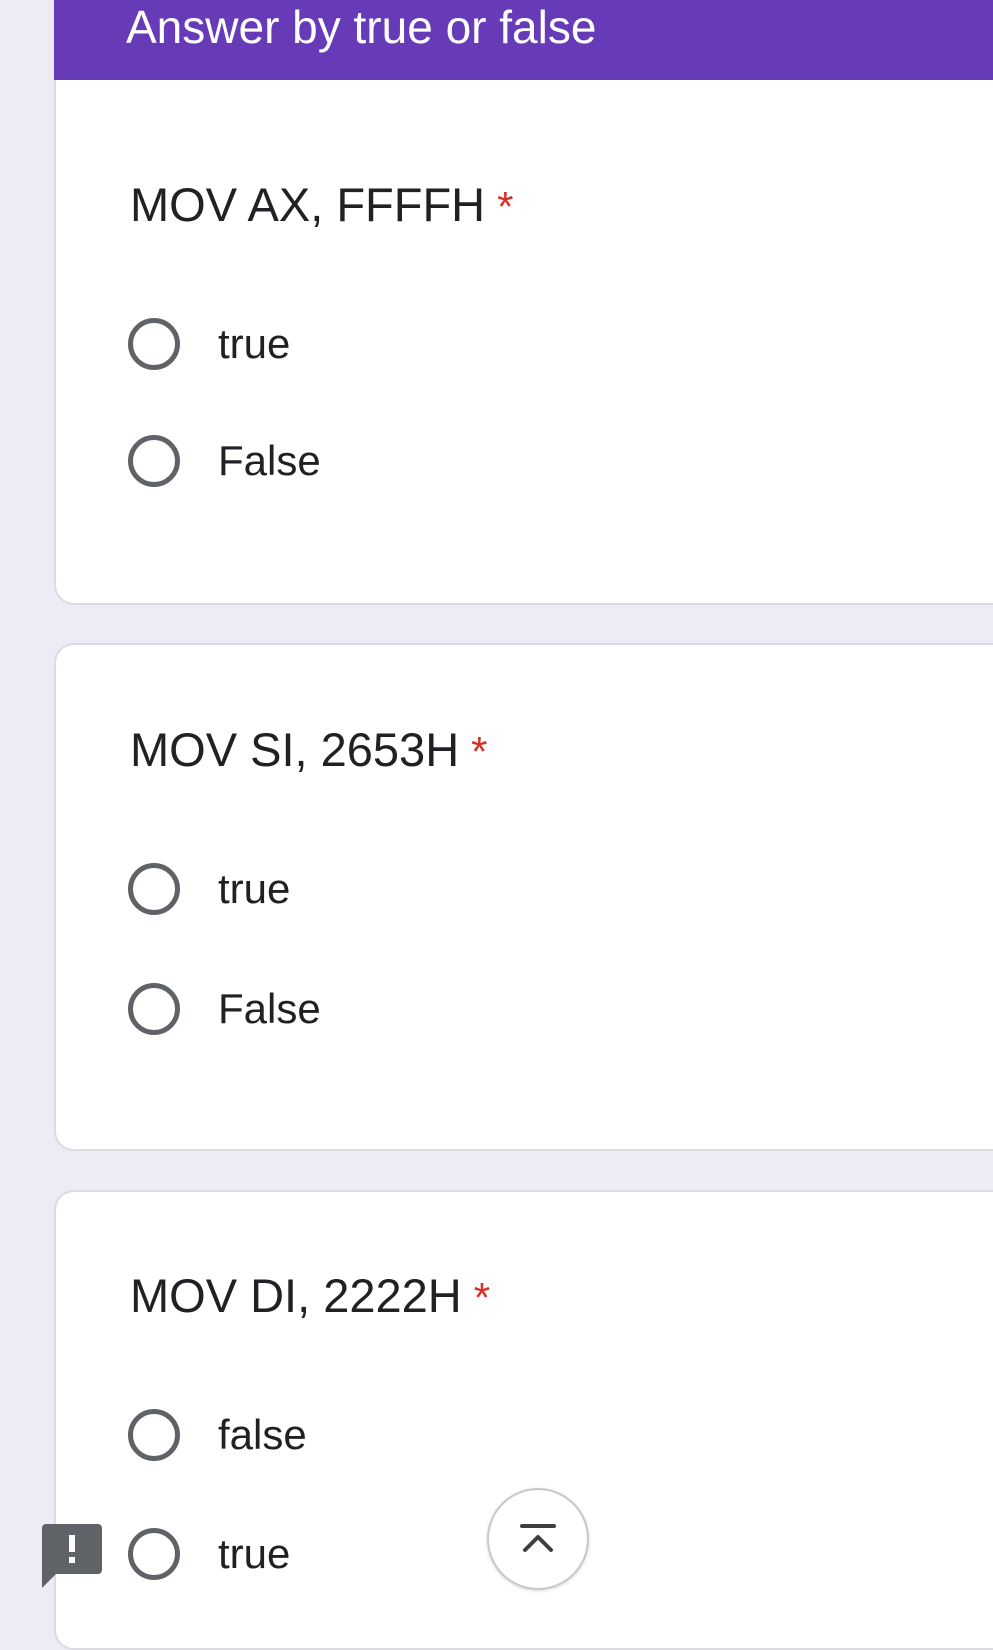 The width and height of the screenshot is (993, 1650). I want to click on question-title: MOV SI, 2653H *, so click(309, 751).